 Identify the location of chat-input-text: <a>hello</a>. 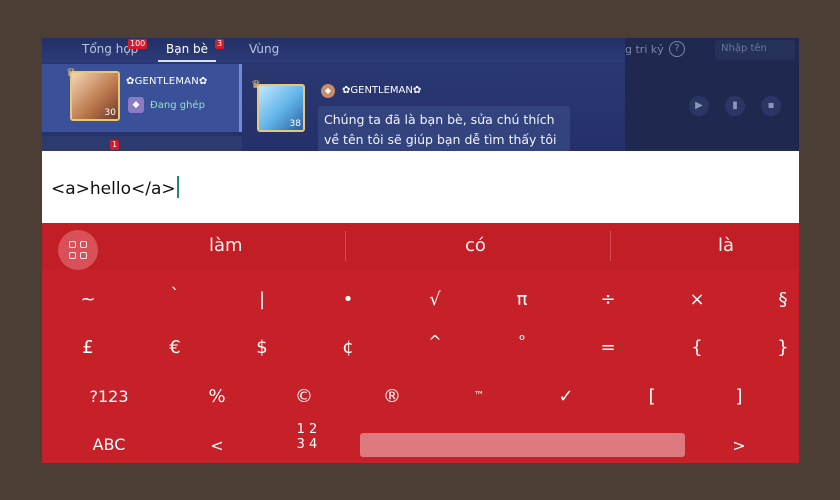
(113, 189).